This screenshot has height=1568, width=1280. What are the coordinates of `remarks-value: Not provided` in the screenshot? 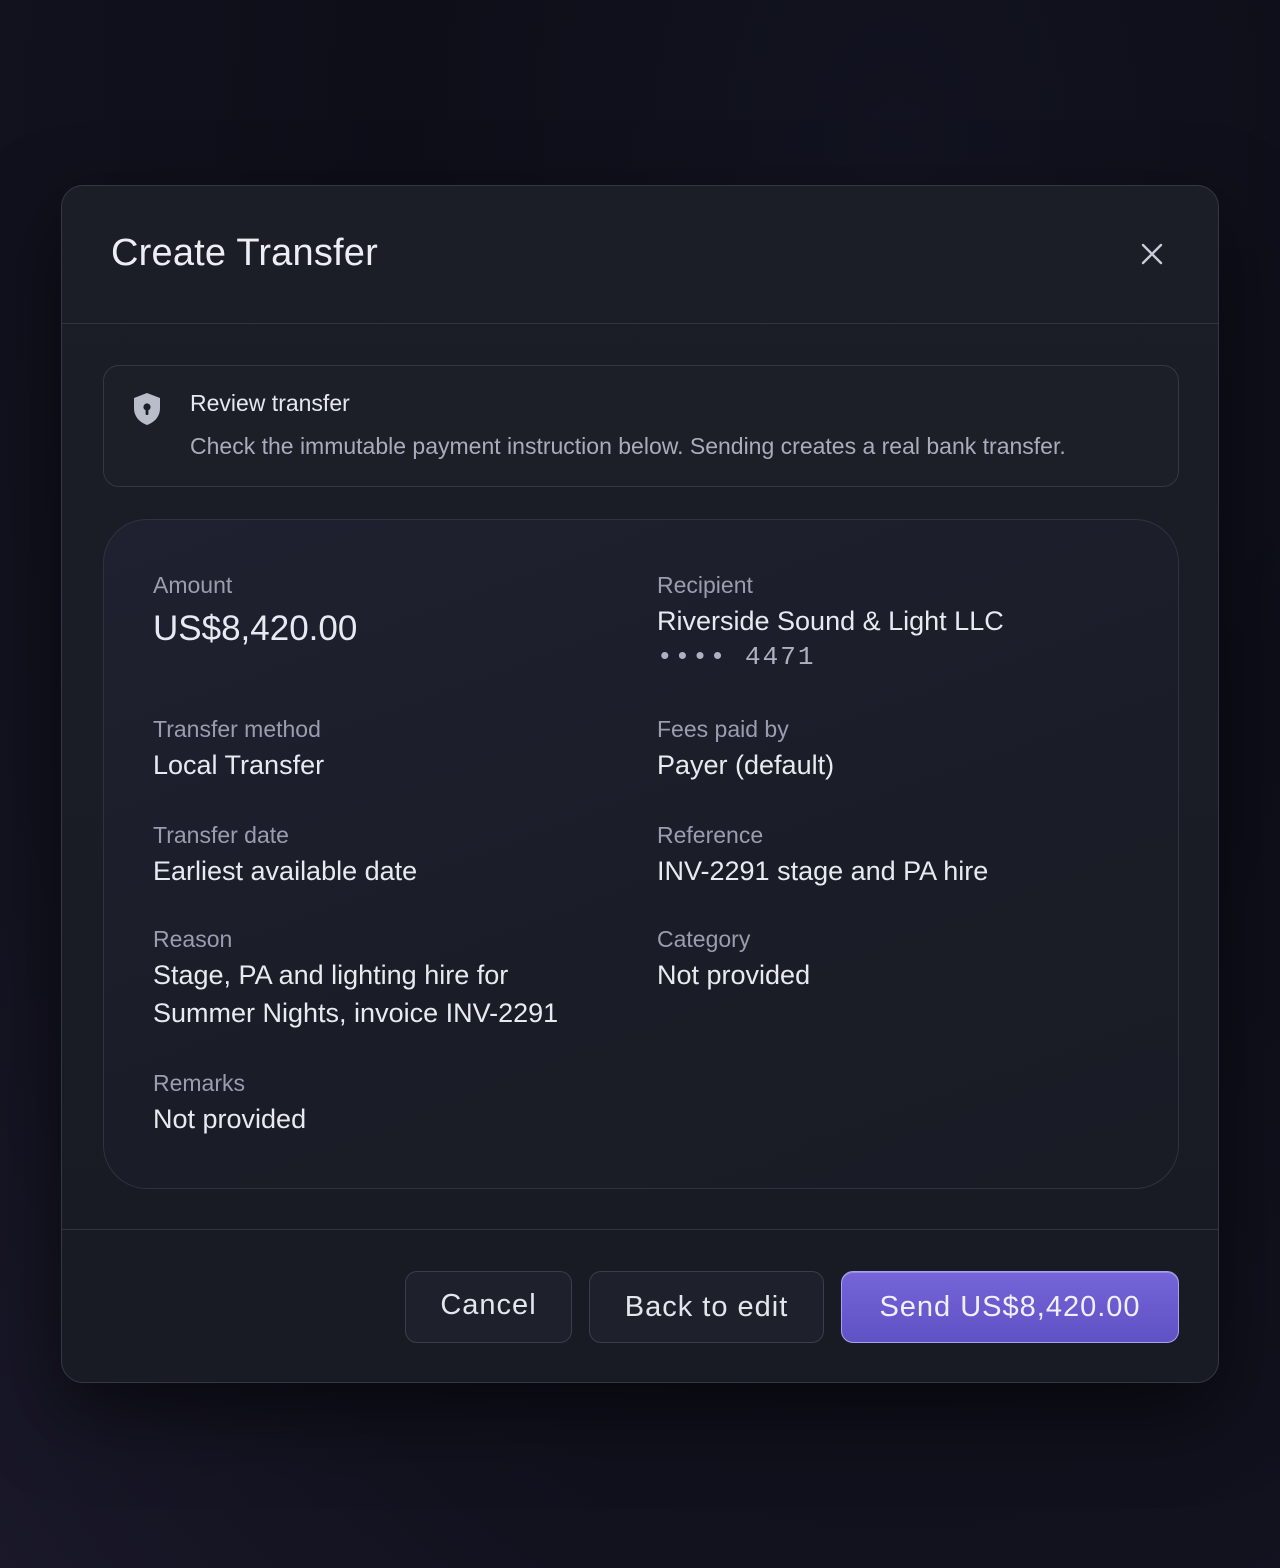 It's located at (230, 1119).